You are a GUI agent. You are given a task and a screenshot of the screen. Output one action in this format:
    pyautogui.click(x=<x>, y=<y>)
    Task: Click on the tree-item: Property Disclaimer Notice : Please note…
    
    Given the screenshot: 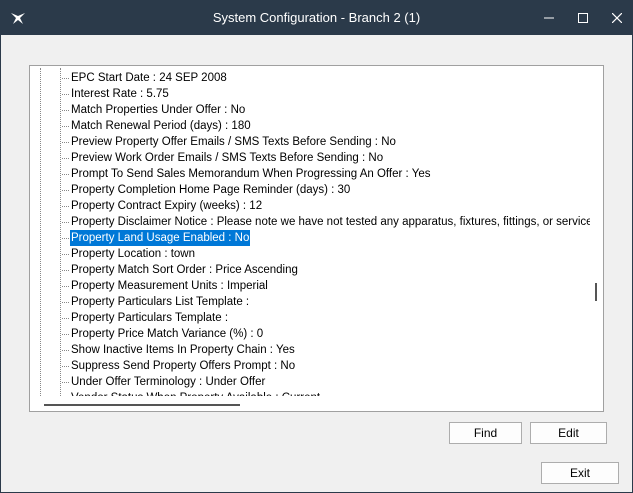 What is the action you would take?
    pyautogui.click(x=326, y=222)
    